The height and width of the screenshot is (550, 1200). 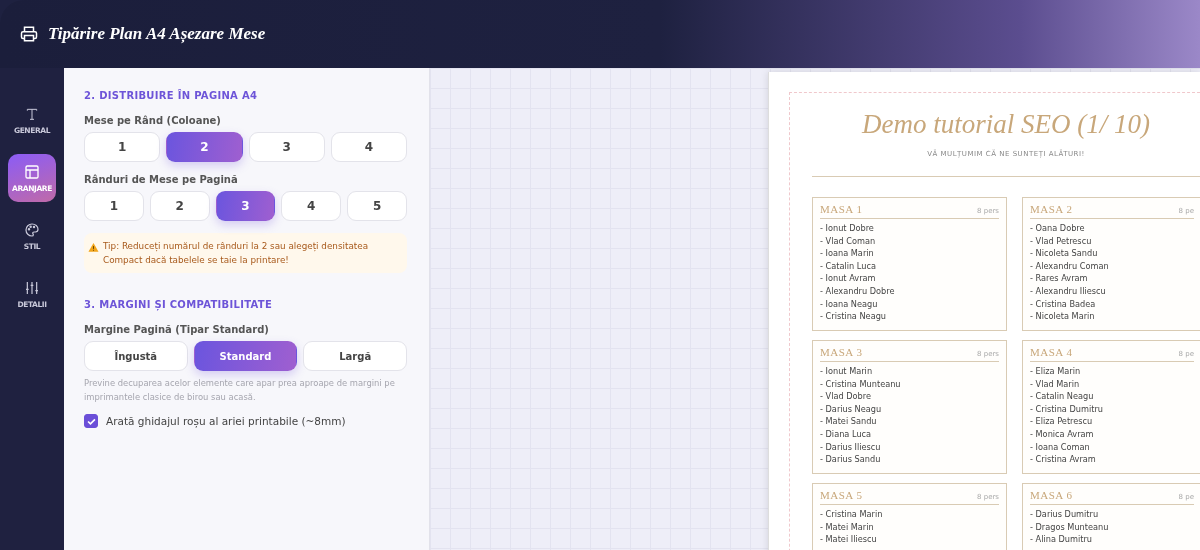 What do you see at coordinates (240, 390) in the screenshot?
I see `hint-text: Previne decuparea acelor elemente care apar prea aproape de margini pe imprimantele clasice de birou sau acasă.` at bounding box center [240, 390].